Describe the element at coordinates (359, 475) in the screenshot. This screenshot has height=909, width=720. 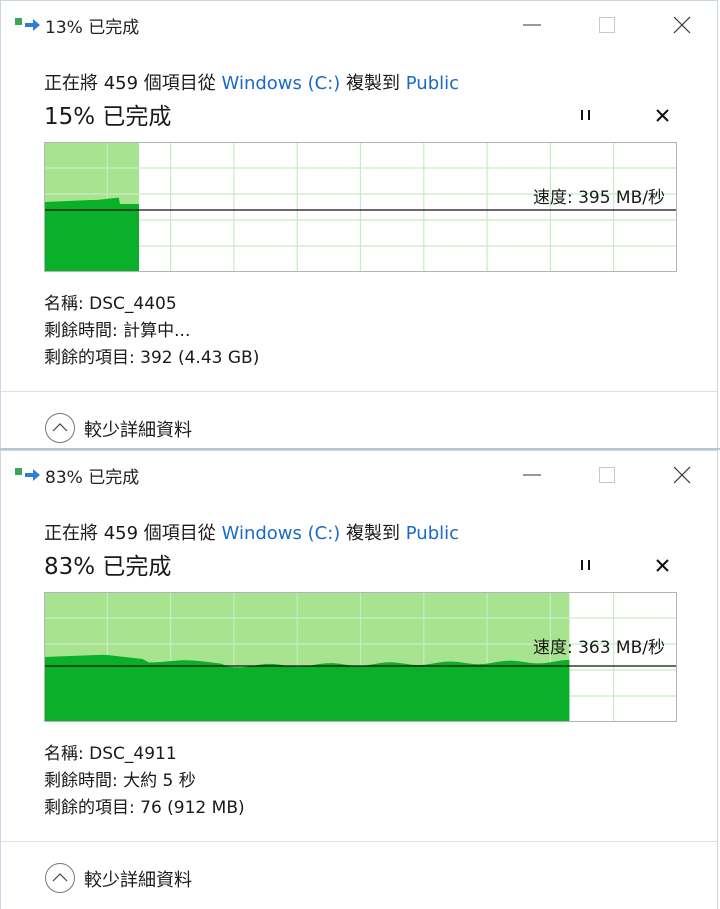
I see `title-bar: 83% 已完成` at that location.